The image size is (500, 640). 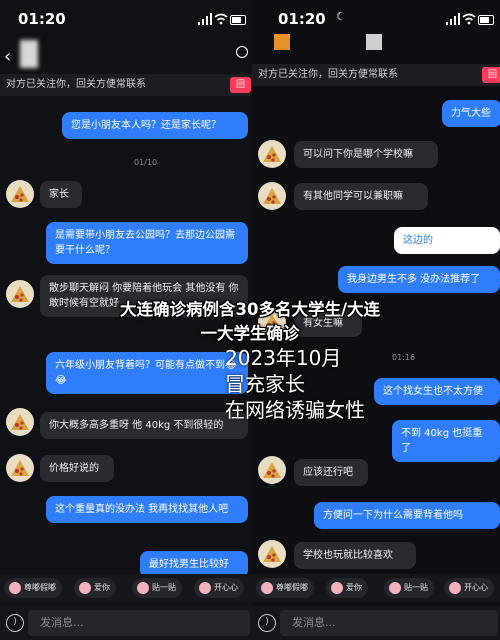 What do you see at coordinates (242, 52) in the screenshot?
I see `settings-icon` at bounding box center [242, 52].